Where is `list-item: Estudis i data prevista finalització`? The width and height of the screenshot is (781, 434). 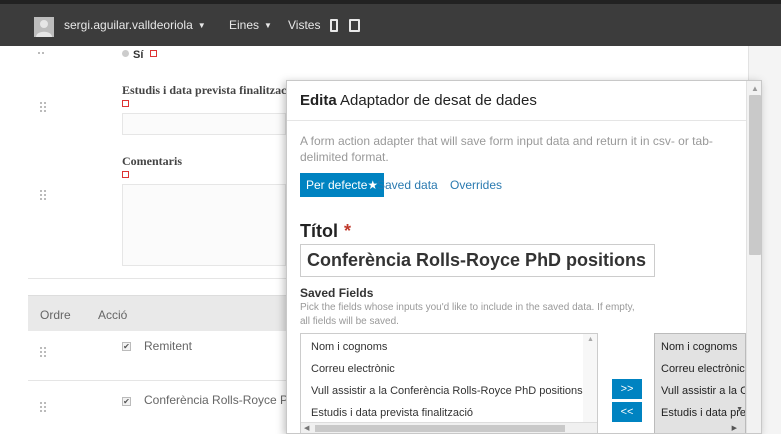 list-item: Estudis i data prevista finalització is located at coordinates (392, 413).